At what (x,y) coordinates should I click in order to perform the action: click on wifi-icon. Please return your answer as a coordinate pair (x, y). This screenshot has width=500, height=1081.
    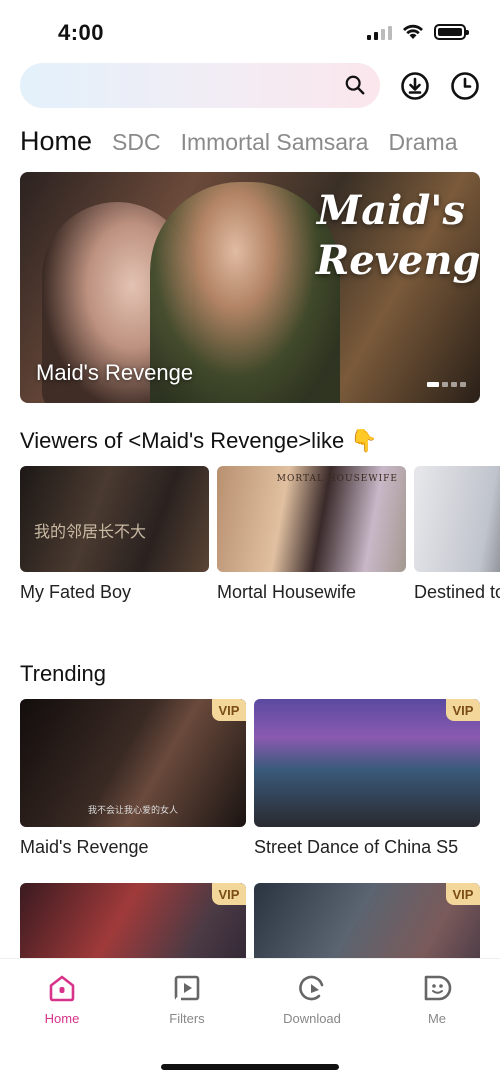
    Looking at the image, I should click on (413, 31).